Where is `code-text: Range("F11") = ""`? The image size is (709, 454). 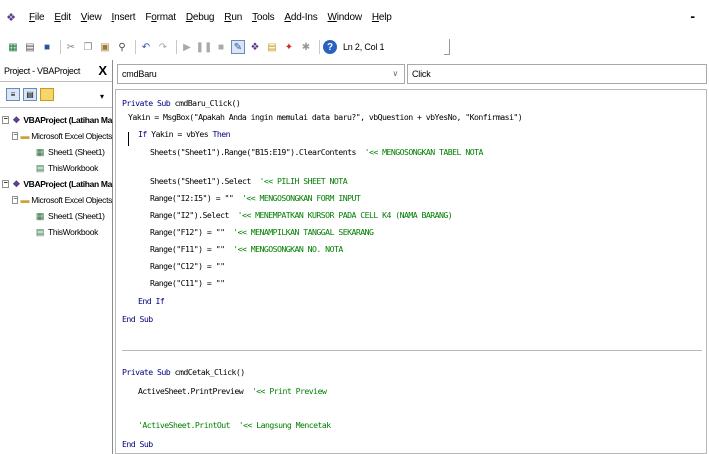
code-text: Range("F11") = "" is located at coordinates (192, 249).